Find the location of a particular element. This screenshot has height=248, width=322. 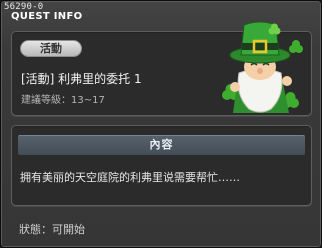

quest-name: [活動] 利弗里的委托 1 is located at coordinates (81, 79).